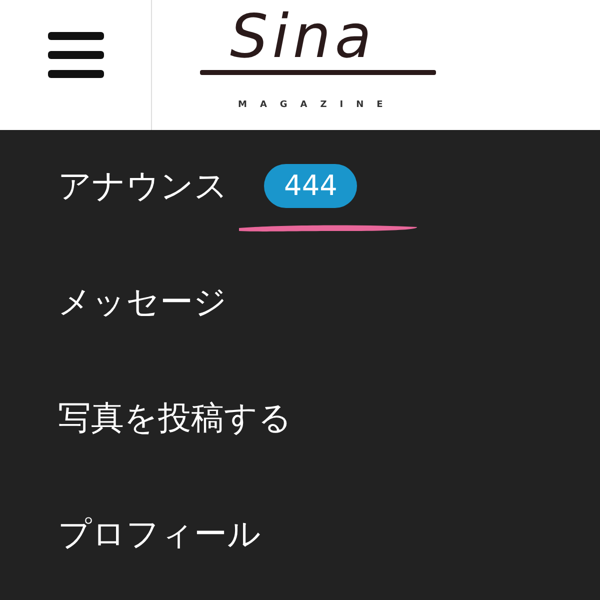 The width and height of the screenshot is (600, 600). What do you see at coordinates (311, 186) in the screenshot?
I see `count-badge: 444` at bounding box center [311, 186].